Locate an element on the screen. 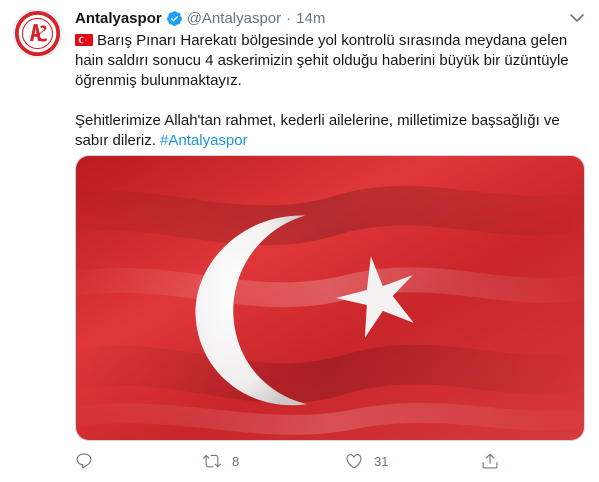  tweet-header: Antalyaspor @Antalyaspor · 14m is located at coordinates (200, 18).